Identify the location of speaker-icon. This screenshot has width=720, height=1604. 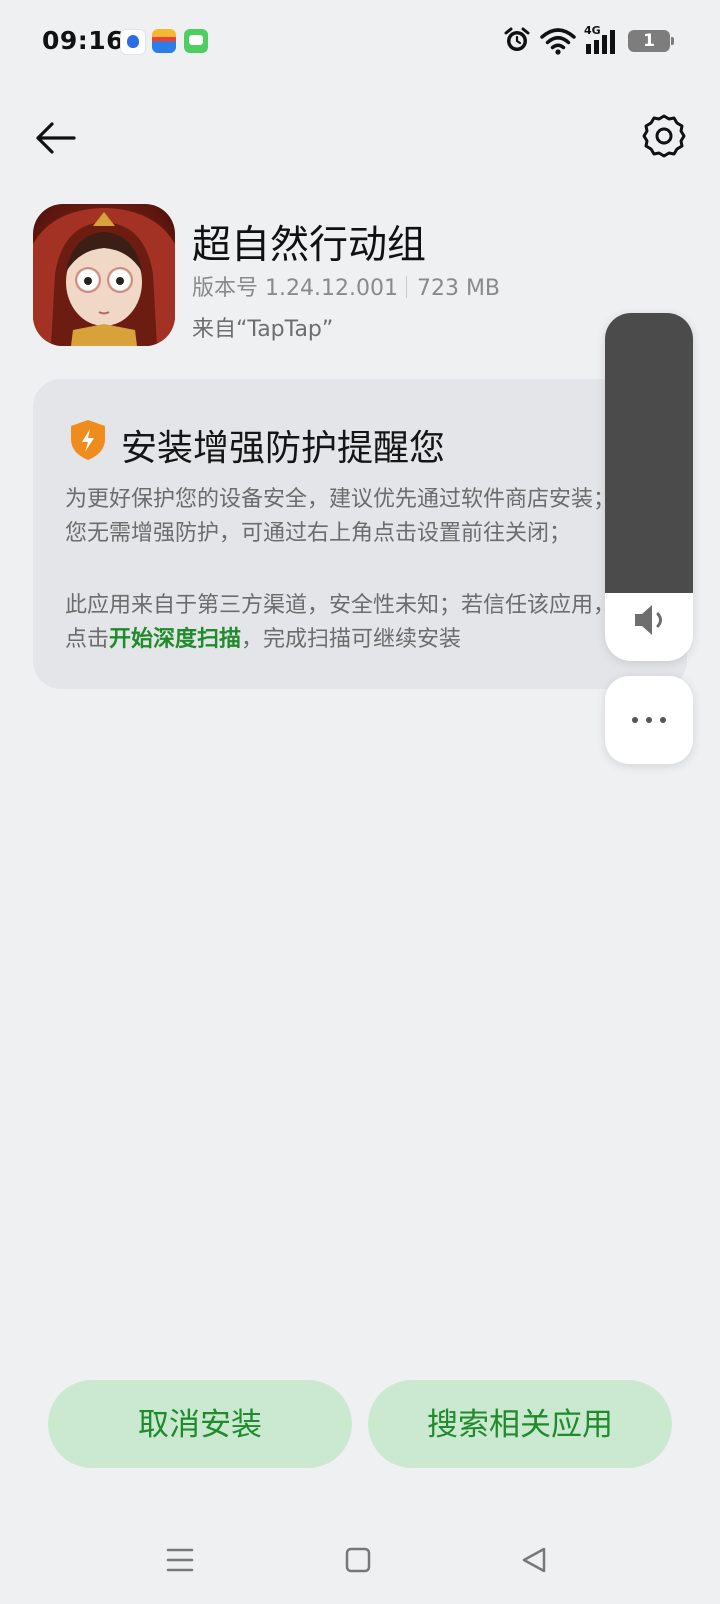
(649, 620).